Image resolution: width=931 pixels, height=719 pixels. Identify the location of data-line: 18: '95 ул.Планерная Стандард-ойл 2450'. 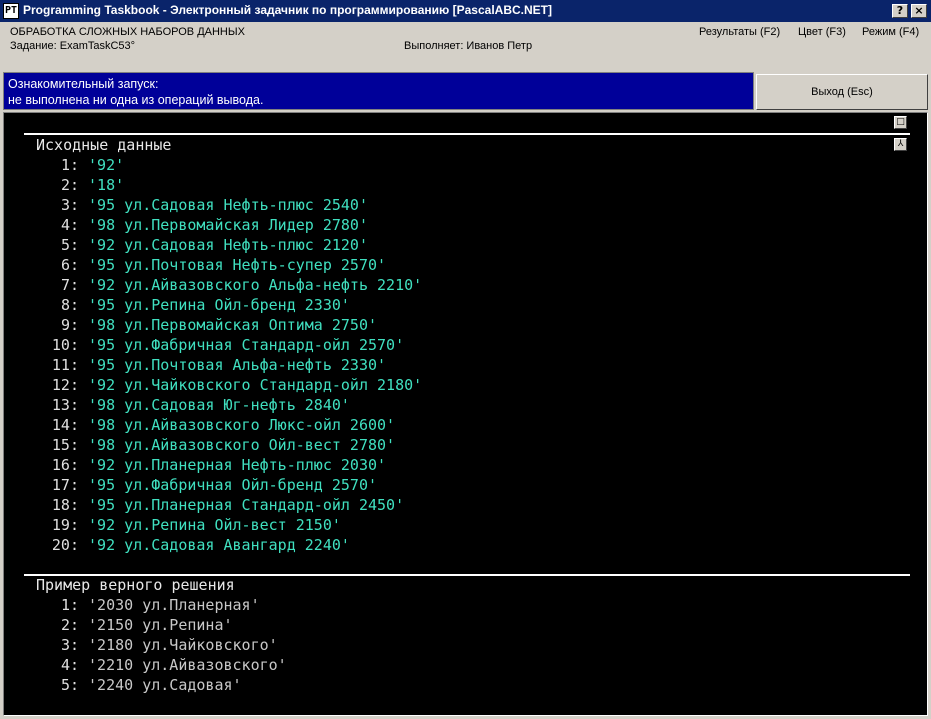
(204, 505).